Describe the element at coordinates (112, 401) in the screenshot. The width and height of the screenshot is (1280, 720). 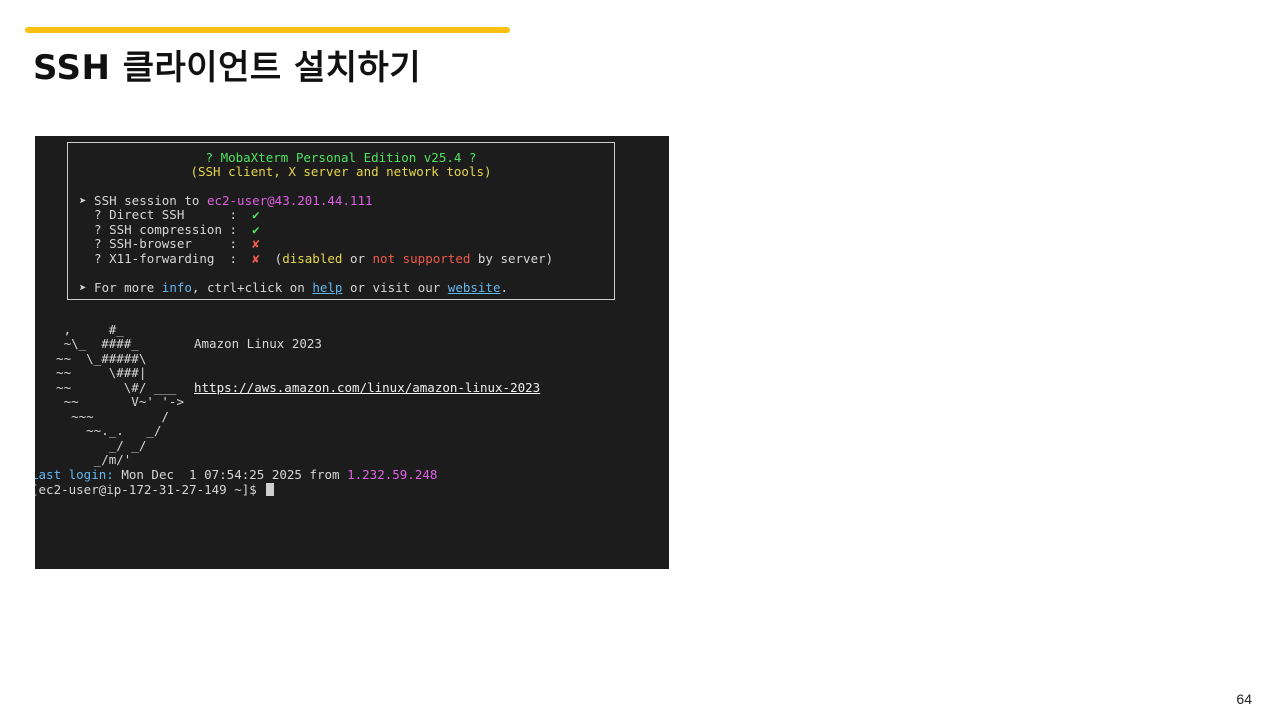
I see `ascii-line: ~~ V~' '->` at that location.